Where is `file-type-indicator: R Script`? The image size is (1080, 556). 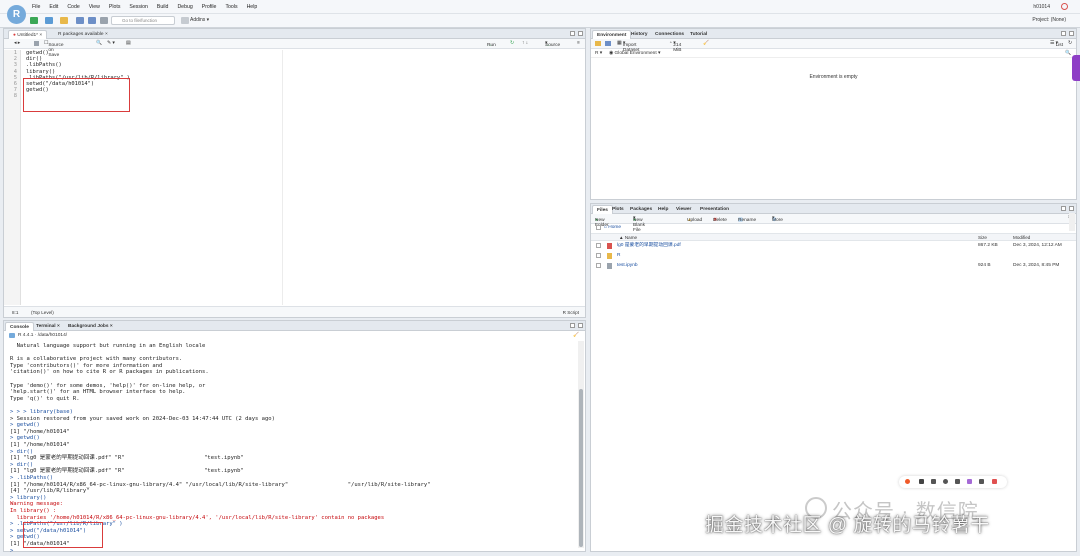
file-type-indicator: R Script is located at coordinates (571, 312).